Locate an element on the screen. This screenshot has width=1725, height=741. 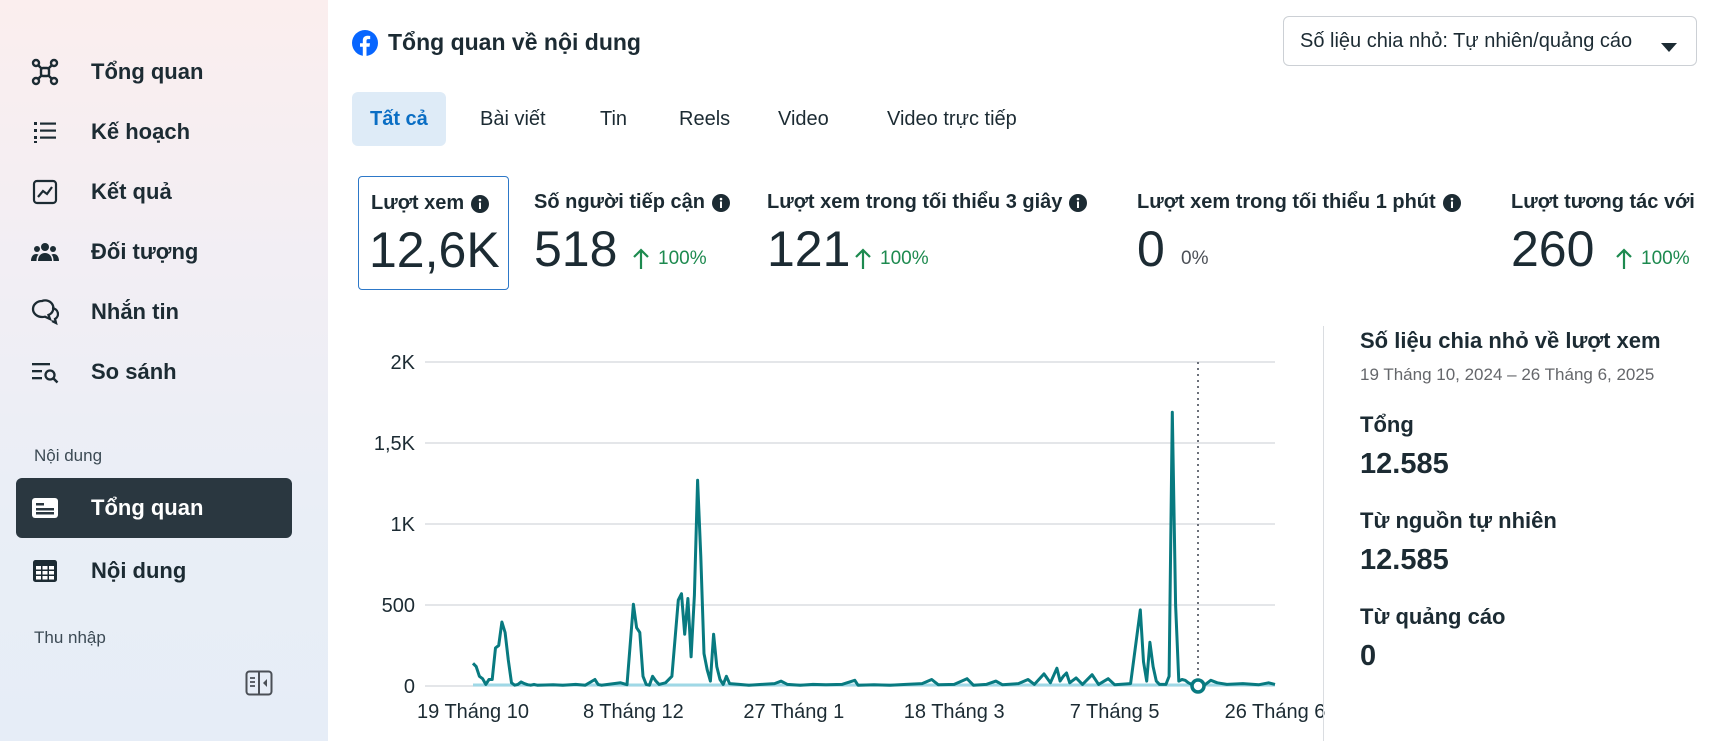
metric-reach: Số người tiếp cận 518 100% is located at coordinates (639, 233).